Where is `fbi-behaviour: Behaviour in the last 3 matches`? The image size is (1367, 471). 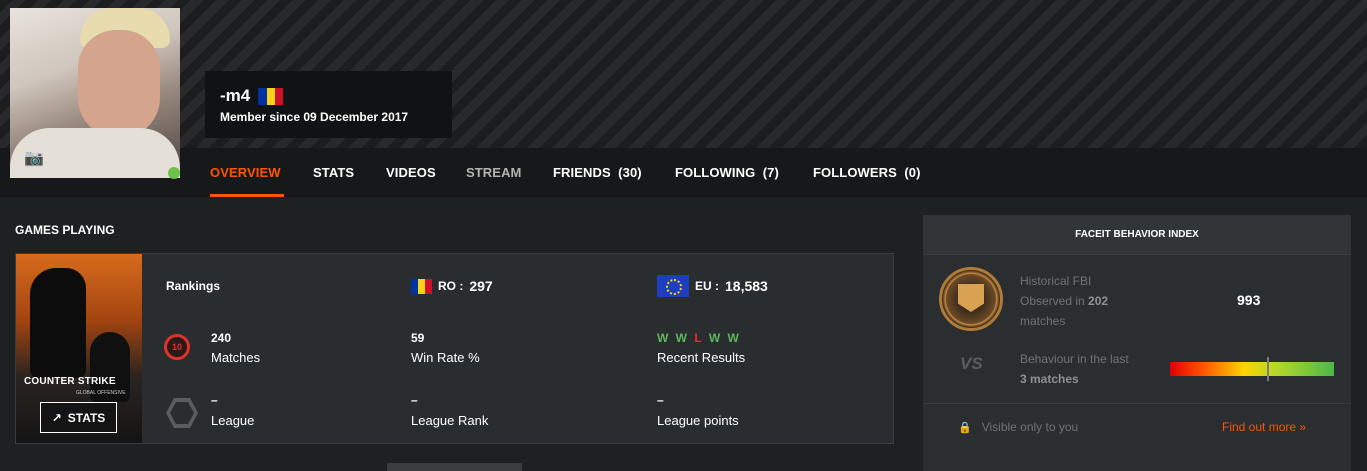
fbi-behaviour: Behaviour in the last 3 matches is located at coordinates (1074, 369).